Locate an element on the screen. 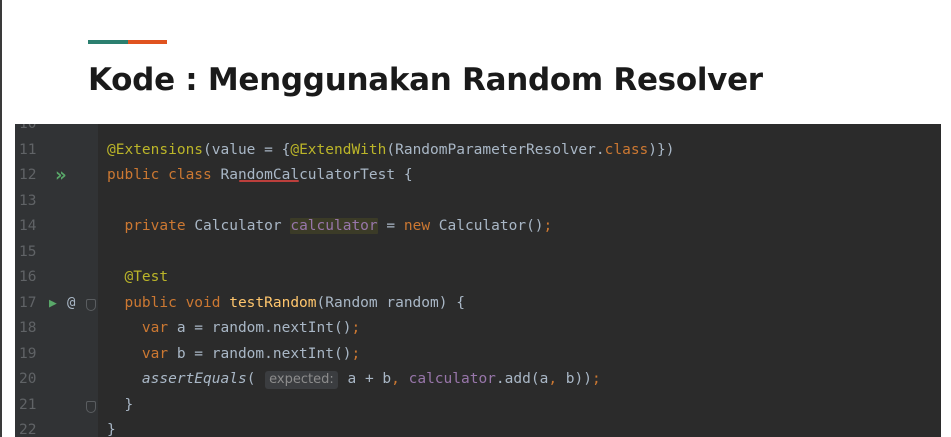 The image size is (951, 437). slide-left-border is located at coordinates (1, 218).